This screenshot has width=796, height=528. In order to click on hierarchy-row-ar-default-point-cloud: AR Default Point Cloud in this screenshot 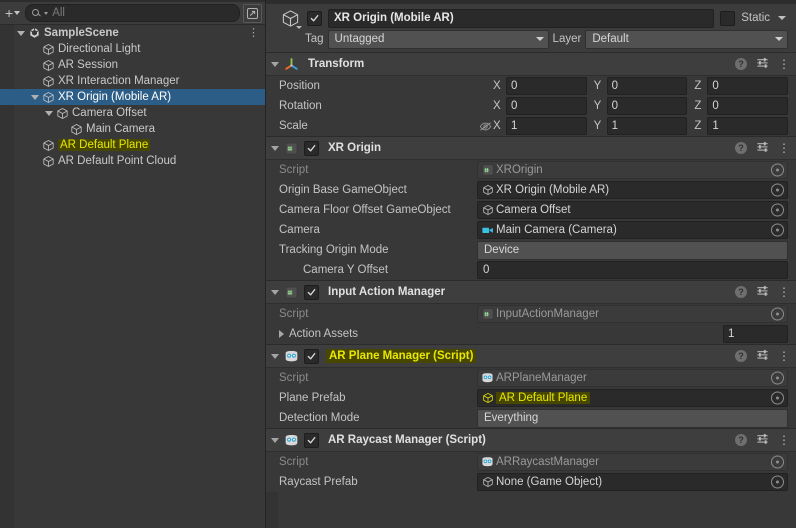, I will do `click(132, 161)`.